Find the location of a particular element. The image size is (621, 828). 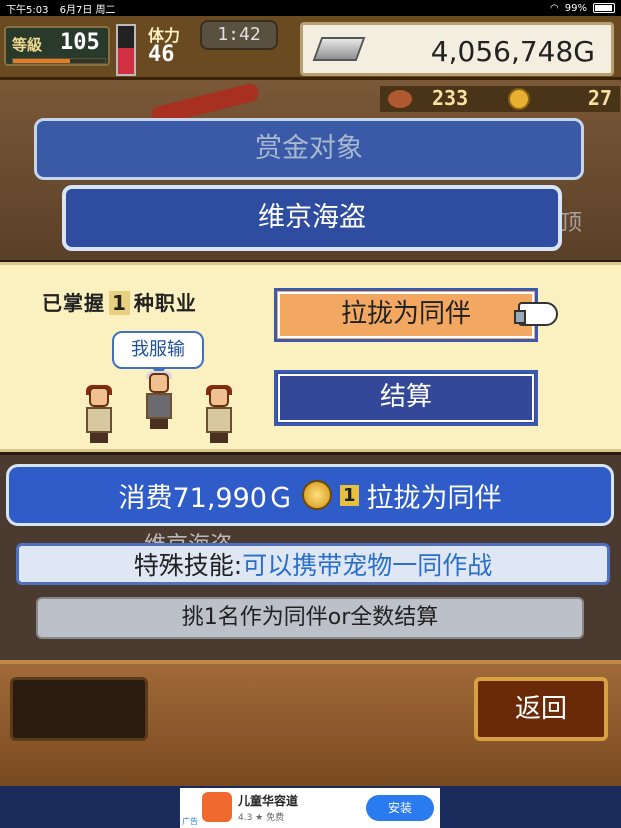

cost-bar: 消费71,990Ｇ 1 拉拢为同伴 is located at coordinates (310, 495).